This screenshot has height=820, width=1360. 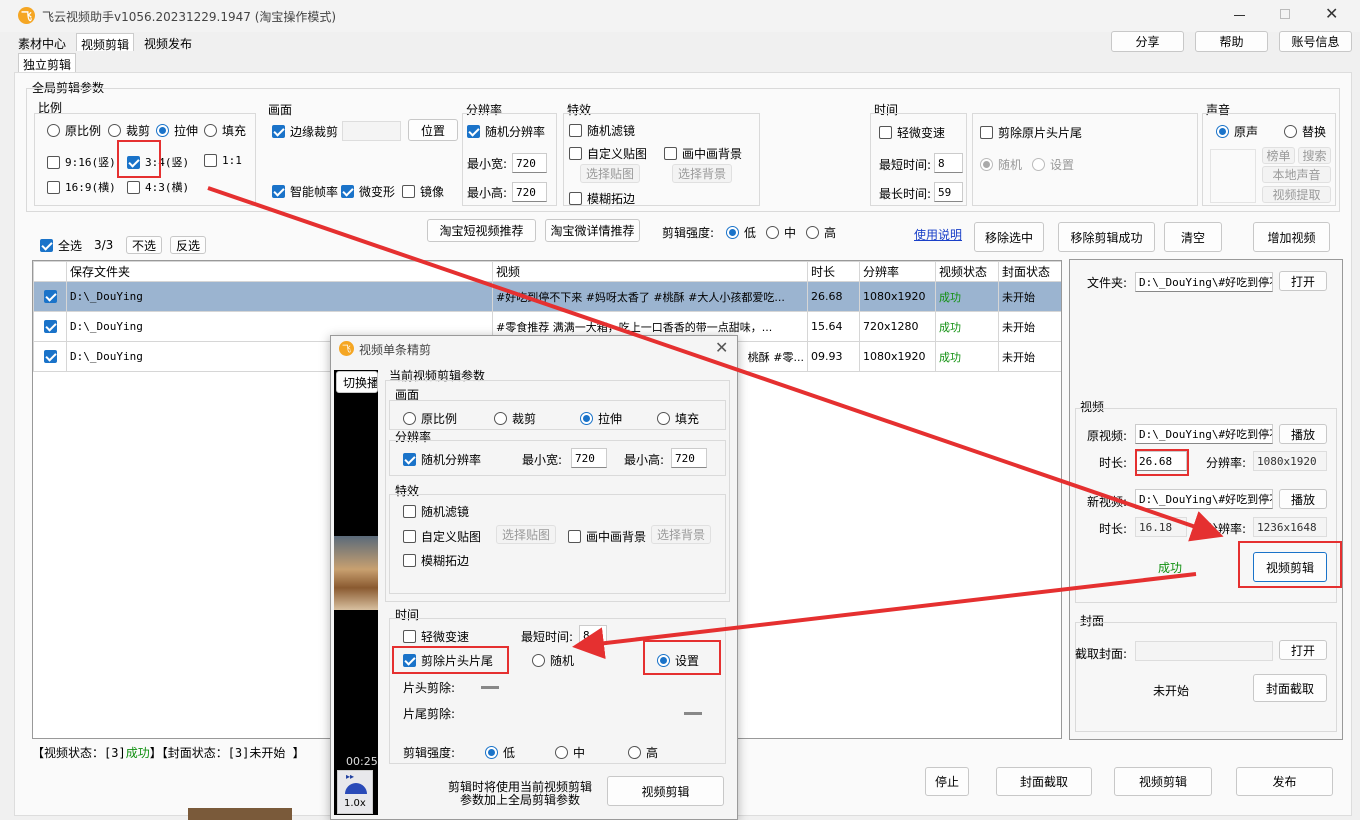 What do you see at coordinates (1204, 282) in the screenshot?
I see `folder-field: D:\_DouYing\#好吃到停不` at bounding box center [1204, 282].